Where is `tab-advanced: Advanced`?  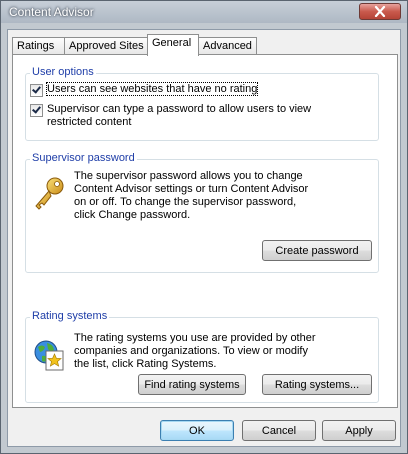
tab-advanced: Advanced is located at coordinates (227, 46).